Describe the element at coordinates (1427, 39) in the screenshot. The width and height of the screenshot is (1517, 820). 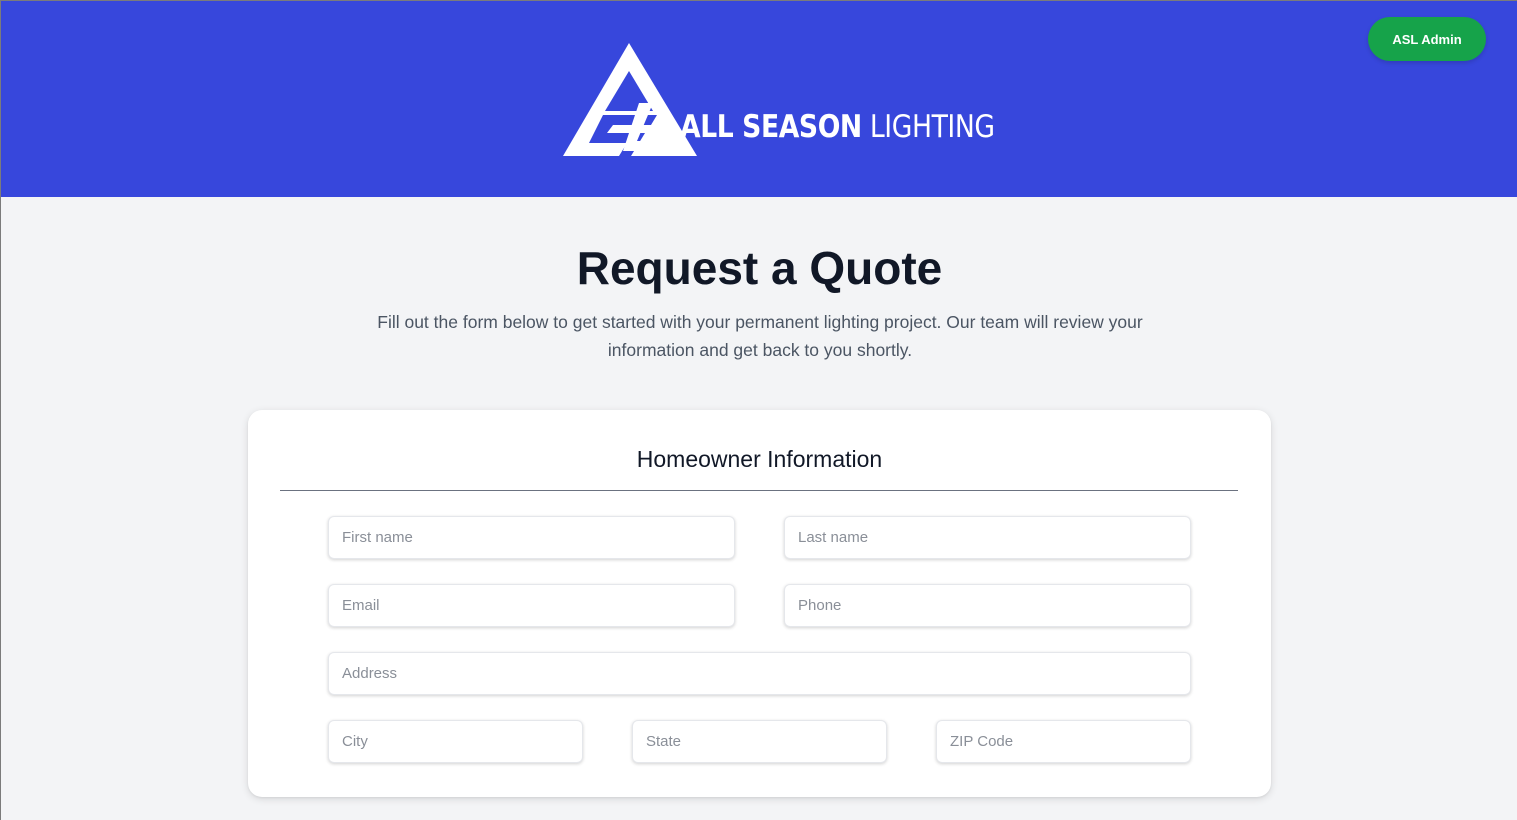
I see `asl-admin-button: ASL Admin` at that location.